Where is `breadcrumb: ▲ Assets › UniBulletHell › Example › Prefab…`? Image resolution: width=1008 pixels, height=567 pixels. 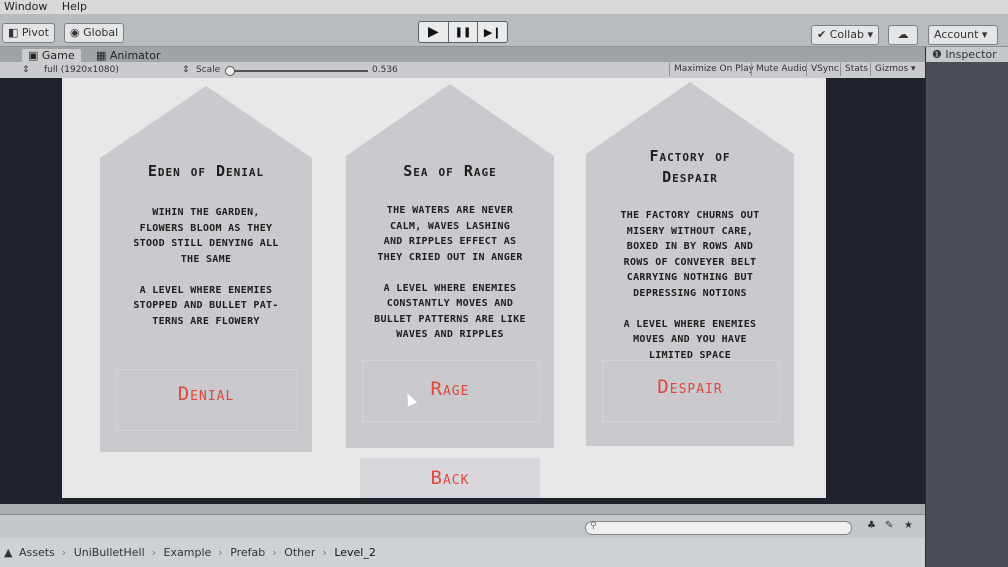
breadcrumb: ▲ Assets › UniBulletHell › Example › Prefab… is located at coordinates (462, 552).